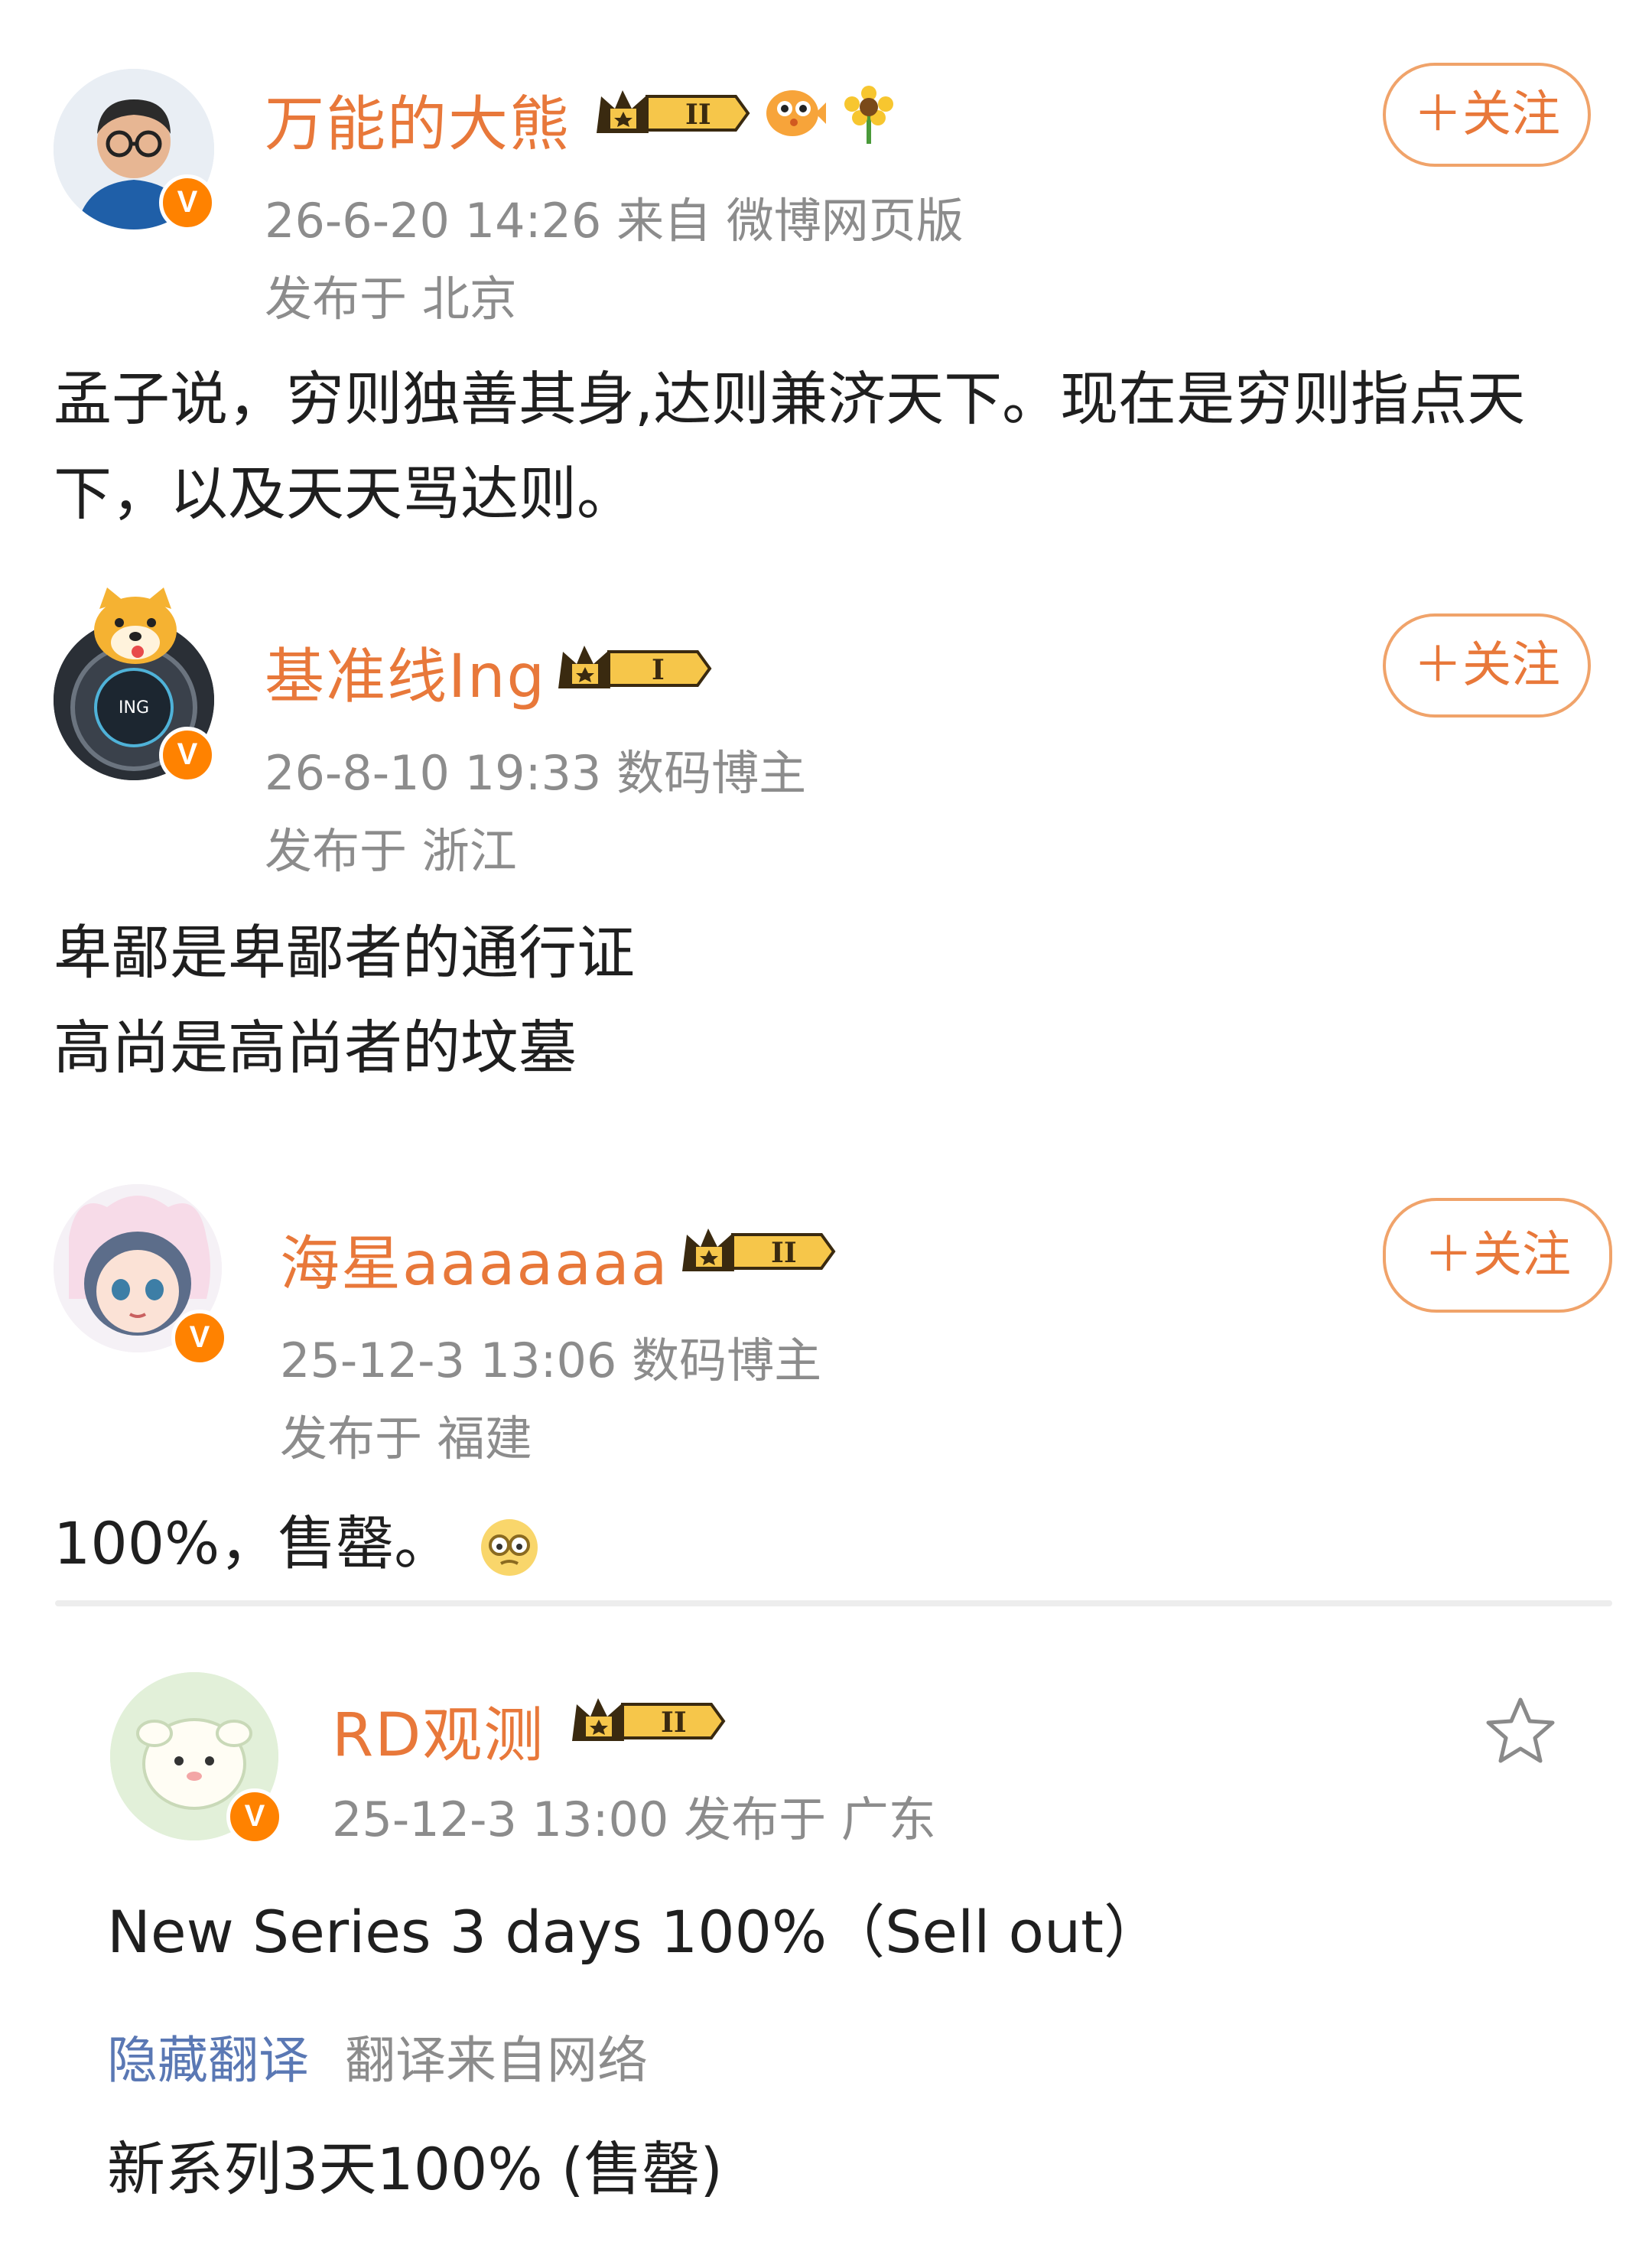  Describe the element at coordinates (255, 1817) in the screenshot. I see `verified-icon: V` at that location.